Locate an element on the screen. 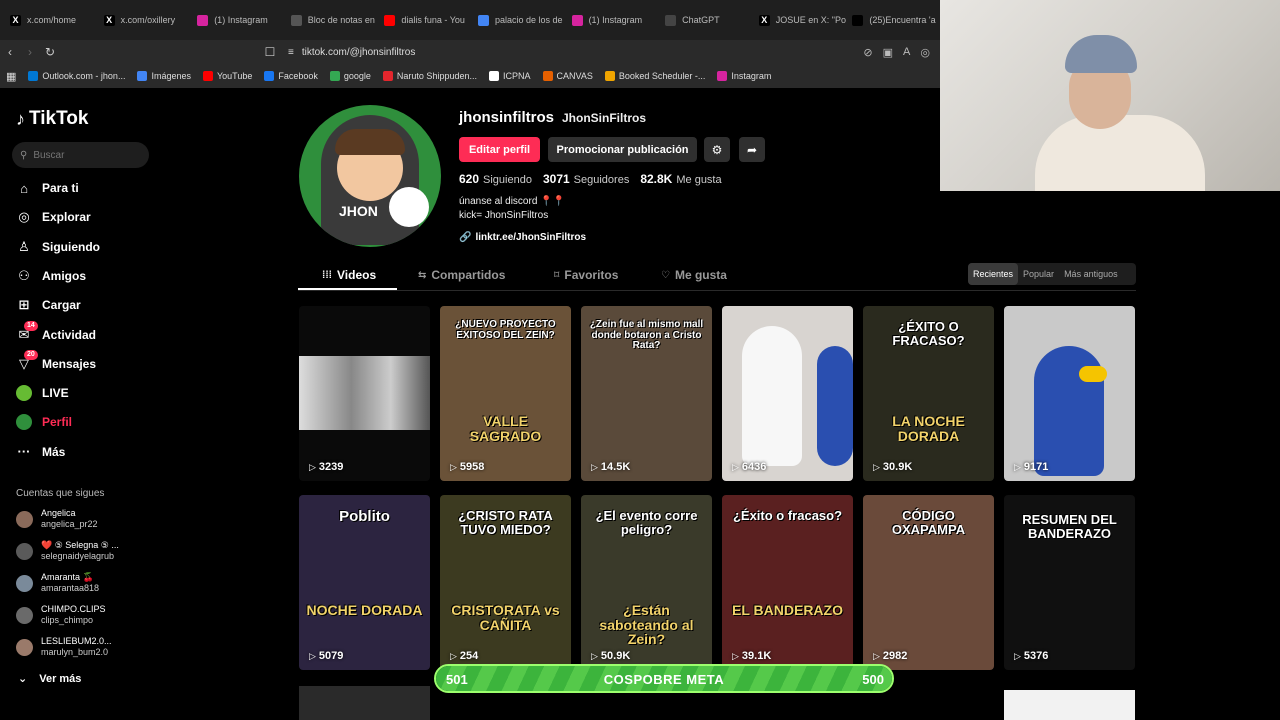 This screenshot has height=720, width=1280. site-settings-icon: ≡ is located at coordinates (291, 52).